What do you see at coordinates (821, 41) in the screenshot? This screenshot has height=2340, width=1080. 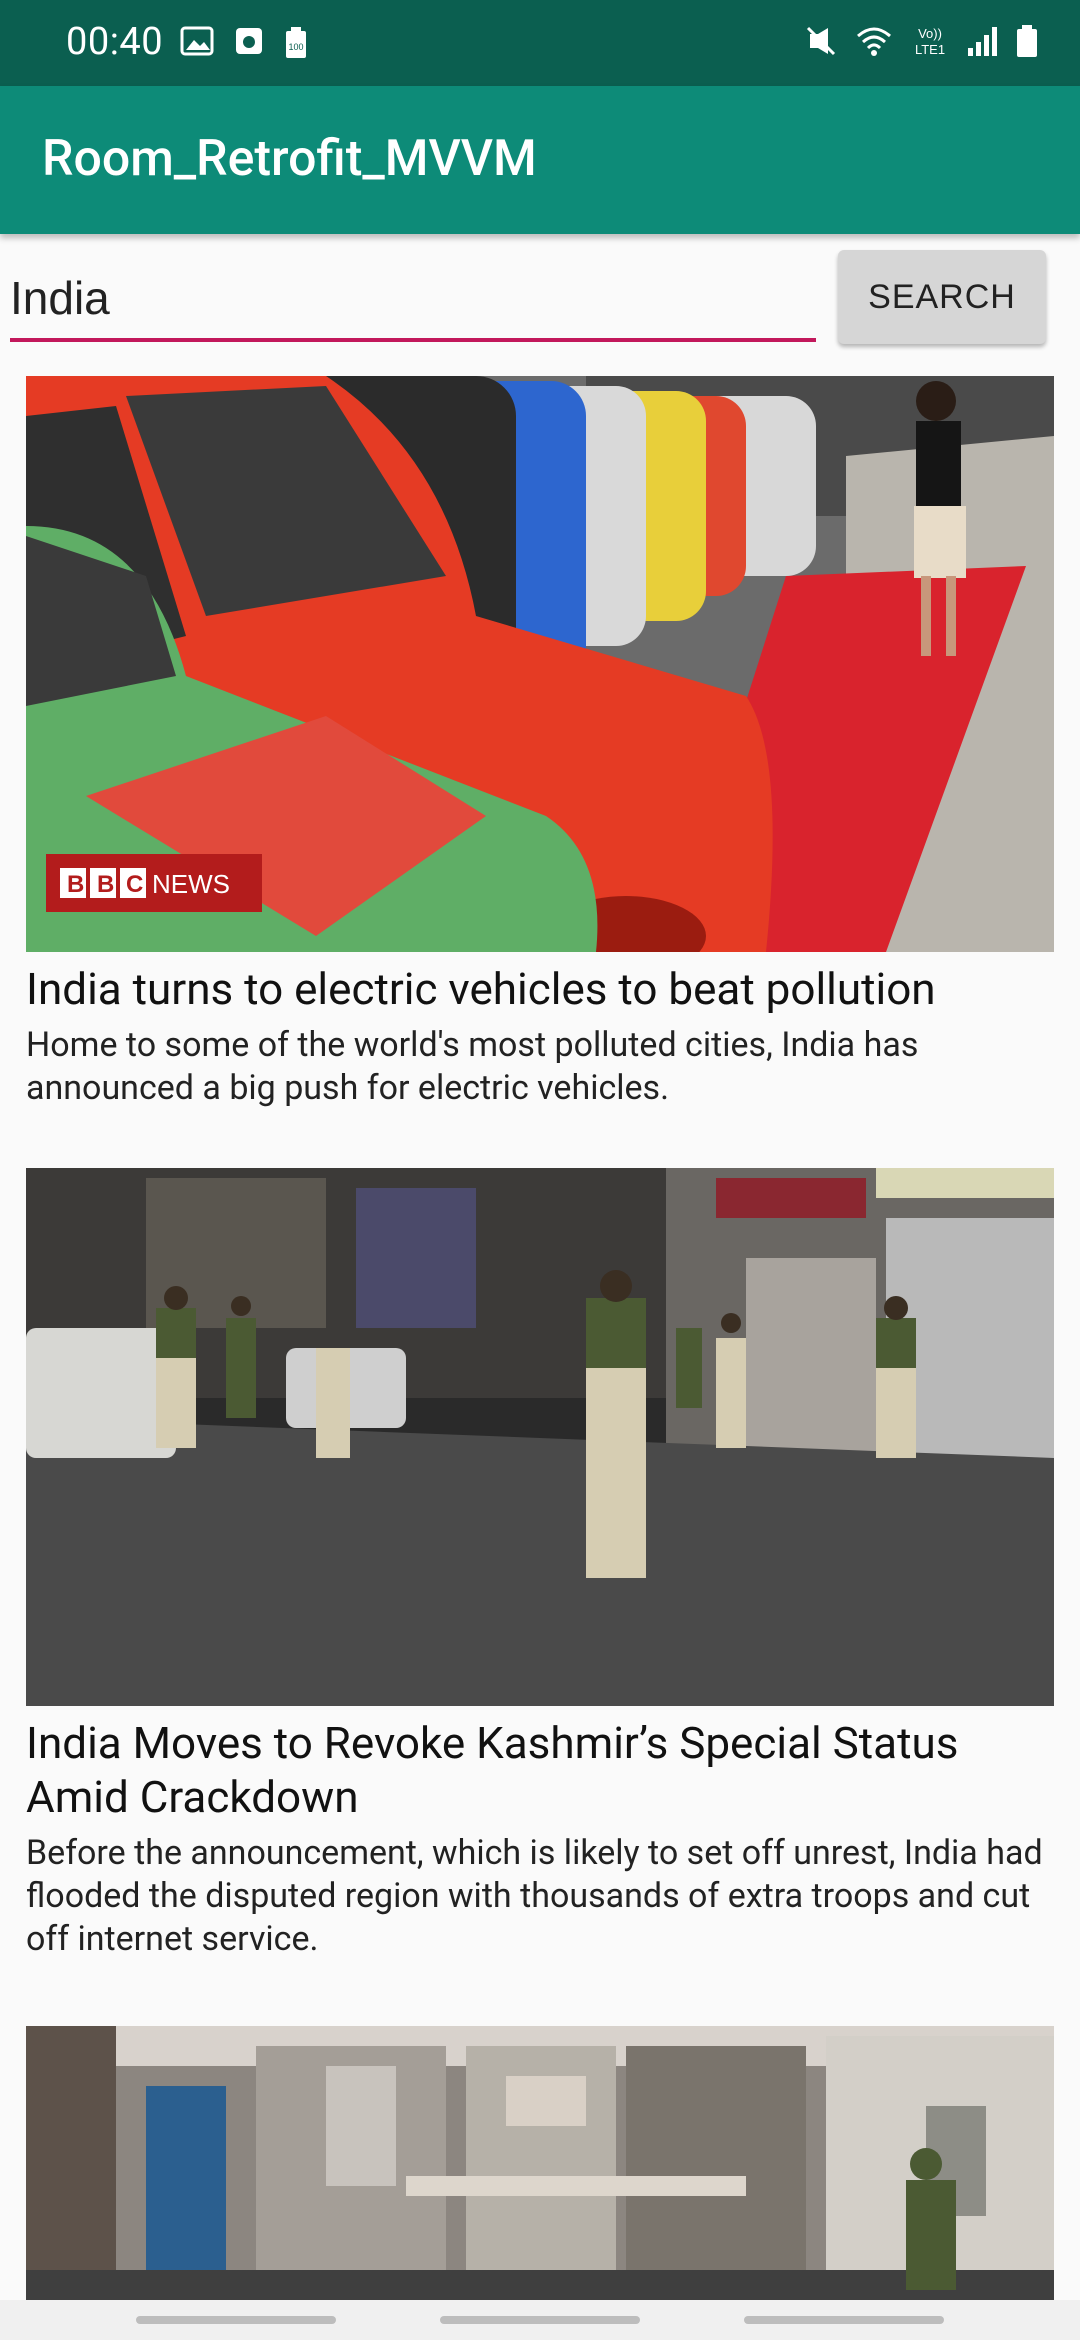 I see `mute-icon` at bounding box center [821, 41].